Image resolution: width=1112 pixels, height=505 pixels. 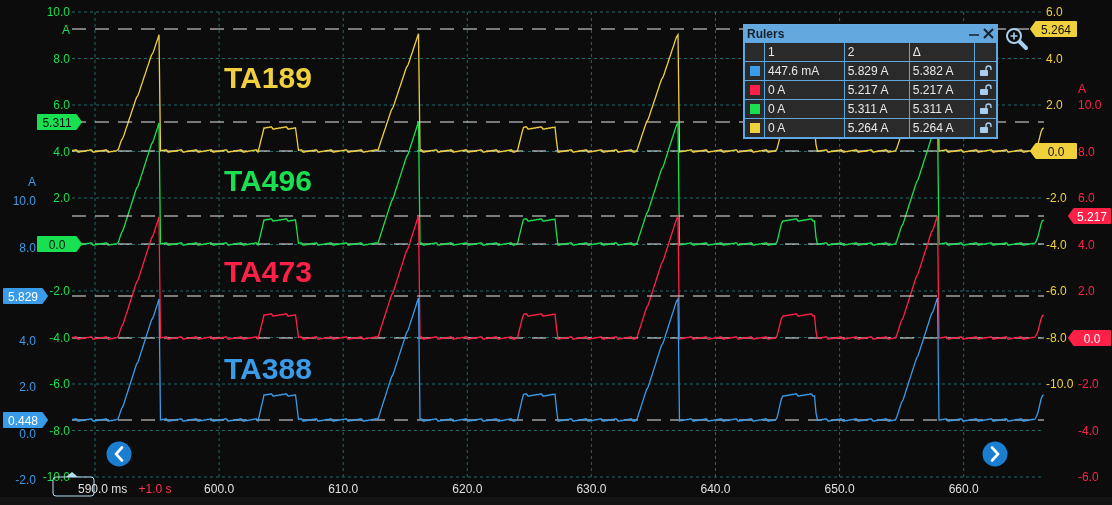 What do you see at coordinates (1053, 29) in the screenshot?
I see `ruler-value-tag: 5.264` at bounding box center [1053, 29].